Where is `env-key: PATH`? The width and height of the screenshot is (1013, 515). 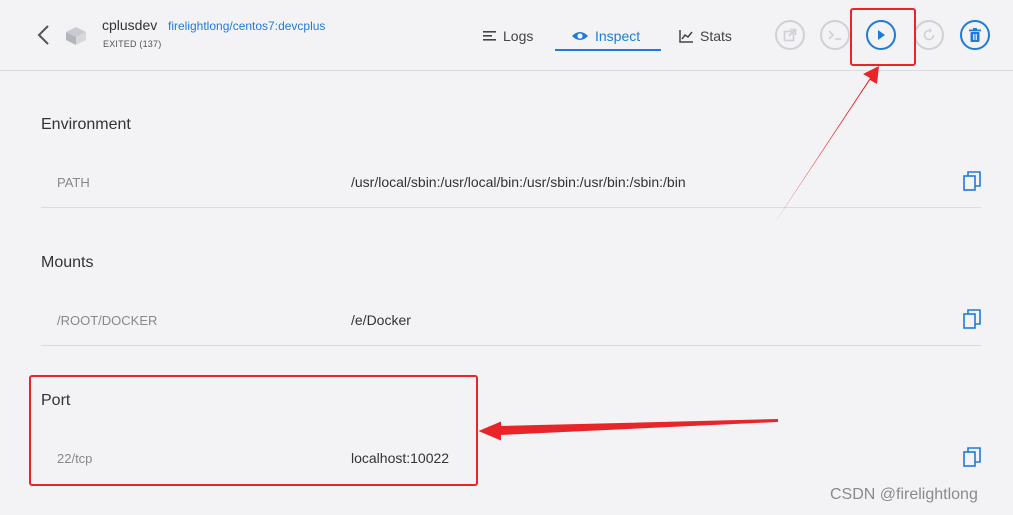
env-key: PATH is located at coordinates (73, 182).